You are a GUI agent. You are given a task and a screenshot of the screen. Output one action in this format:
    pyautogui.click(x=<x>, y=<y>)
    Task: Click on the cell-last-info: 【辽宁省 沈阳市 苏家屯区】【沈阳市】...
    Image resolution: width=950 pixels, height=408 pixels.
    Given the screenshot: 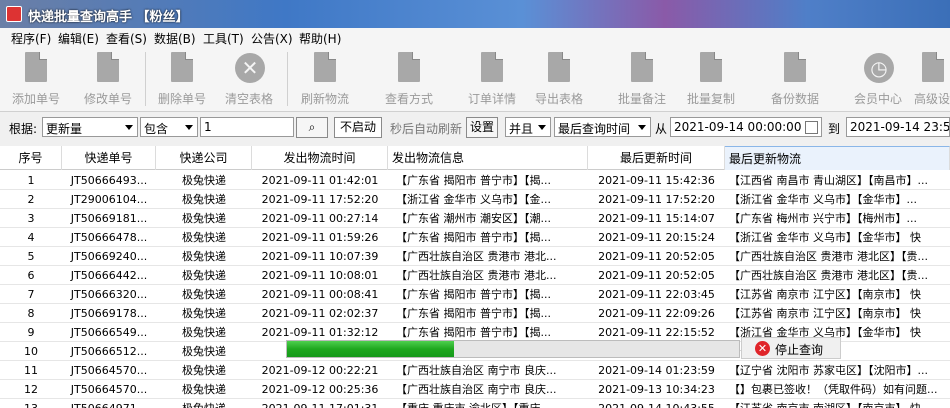 What is the action you would take?
    pyautogui.click(x=828, y=370)
    